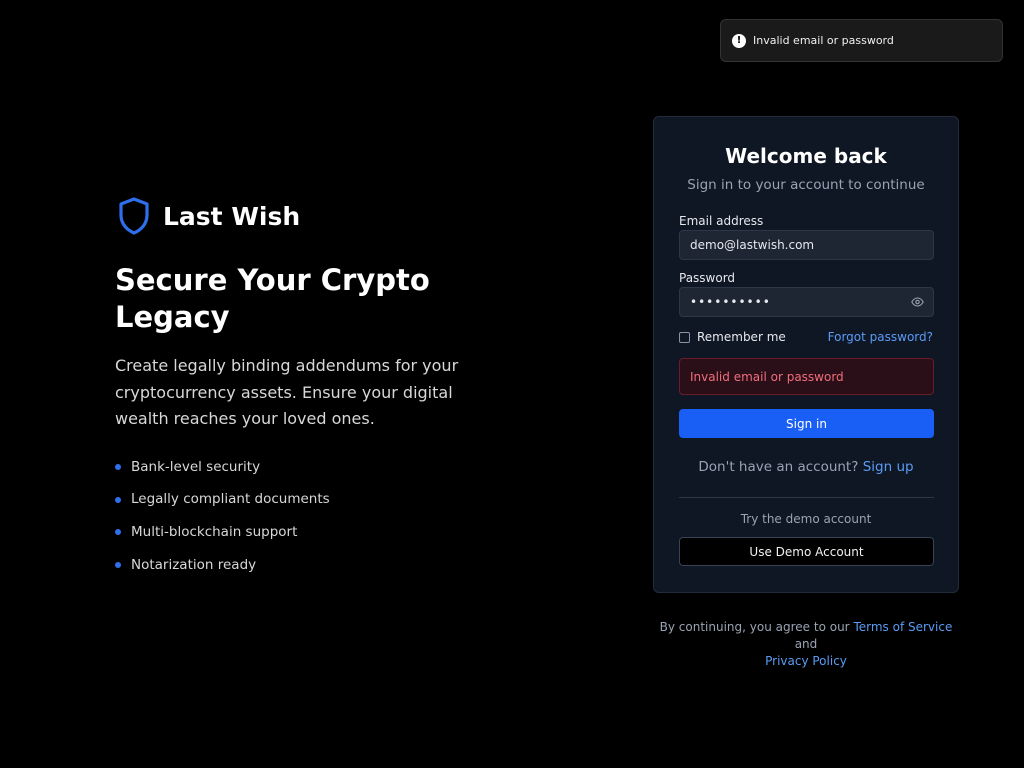 This screenshot has height=768, width=1024. I want to click on divider, so click(806, 497).